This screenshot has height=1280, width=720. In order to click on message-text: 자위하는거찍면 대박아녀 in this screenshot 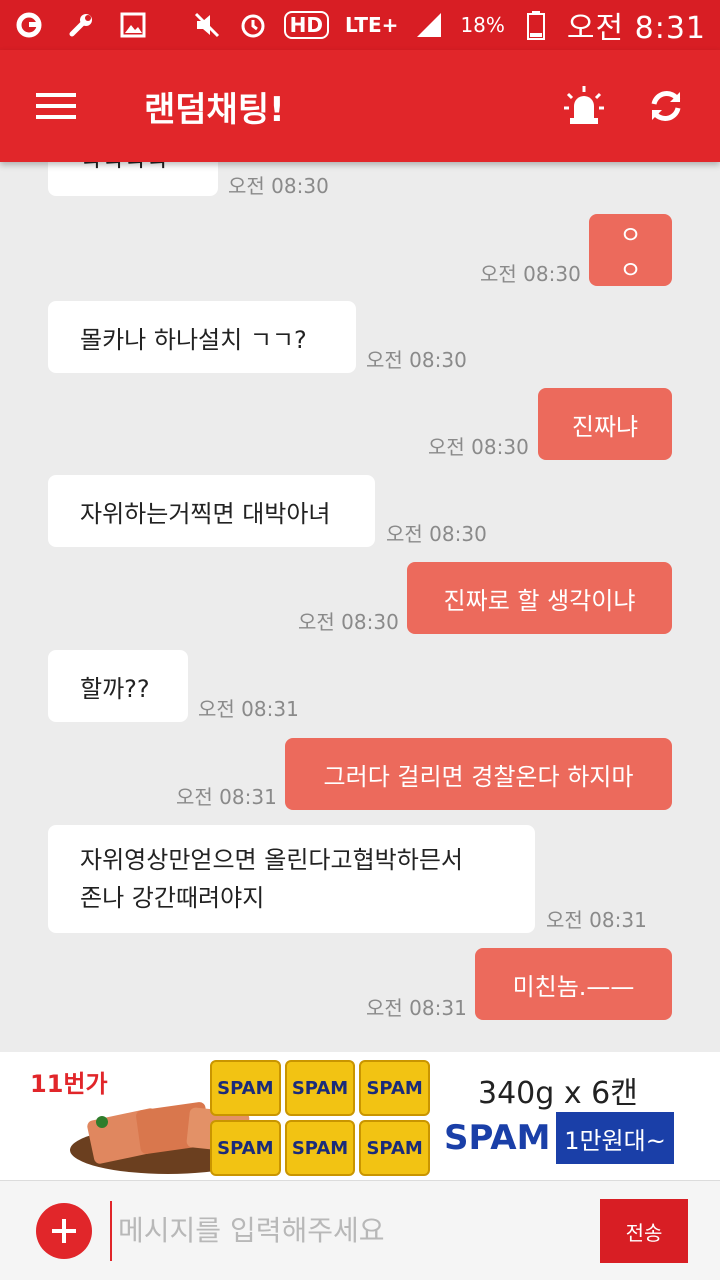, I will do `click(205, 513)`.